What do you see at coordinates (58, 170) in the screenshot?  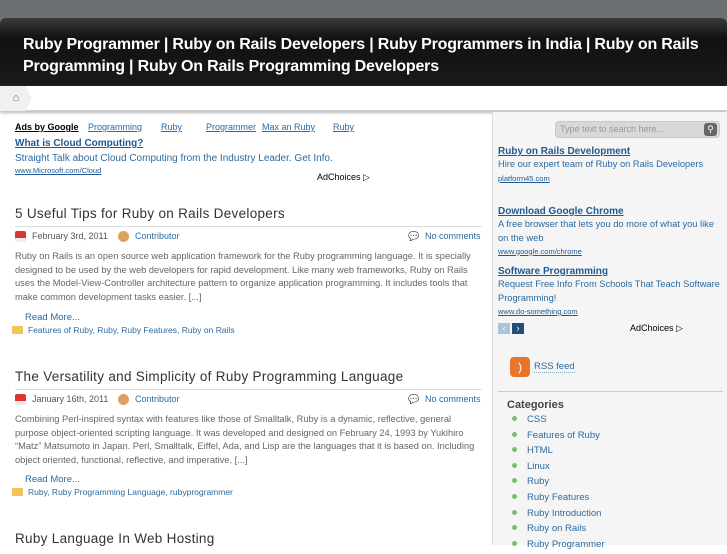 I see `ad-url: www.Microsoft.com/Cloud` at bounding box center [58, 170].